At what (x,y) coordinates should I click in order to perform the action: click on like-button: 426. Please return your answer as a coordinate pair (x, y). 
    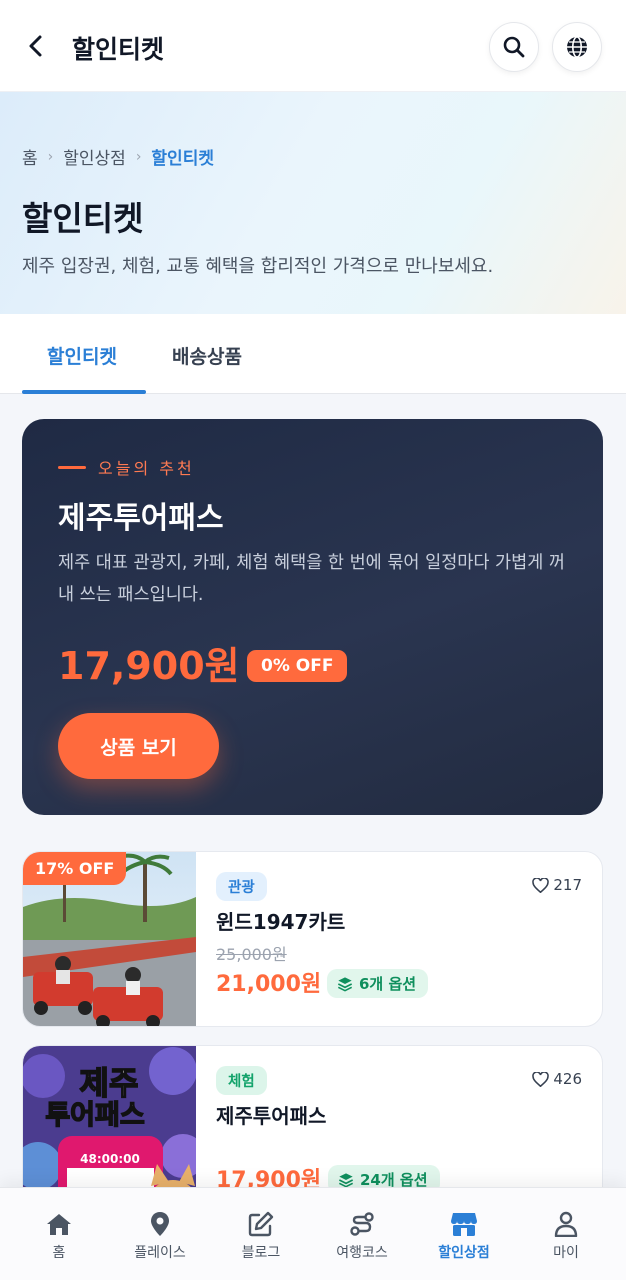
    Looking at the image, I should click on (557, 1079).